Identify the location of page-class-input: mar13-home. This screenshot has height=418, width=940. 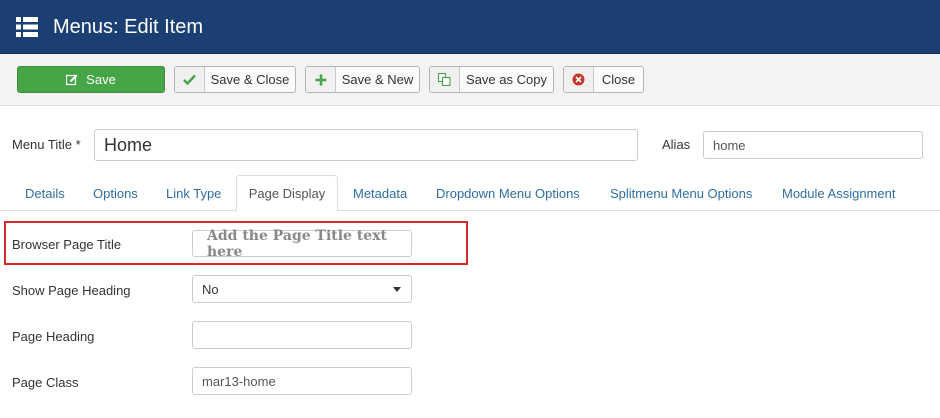
(302, 381).